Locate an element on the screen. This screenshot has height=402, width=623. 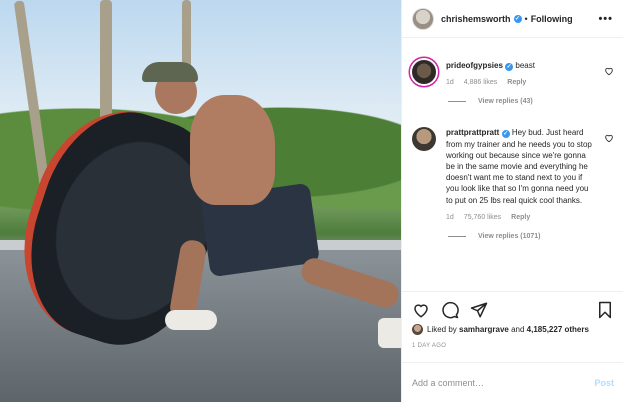
action-icons is located at coordinates (513, 310).